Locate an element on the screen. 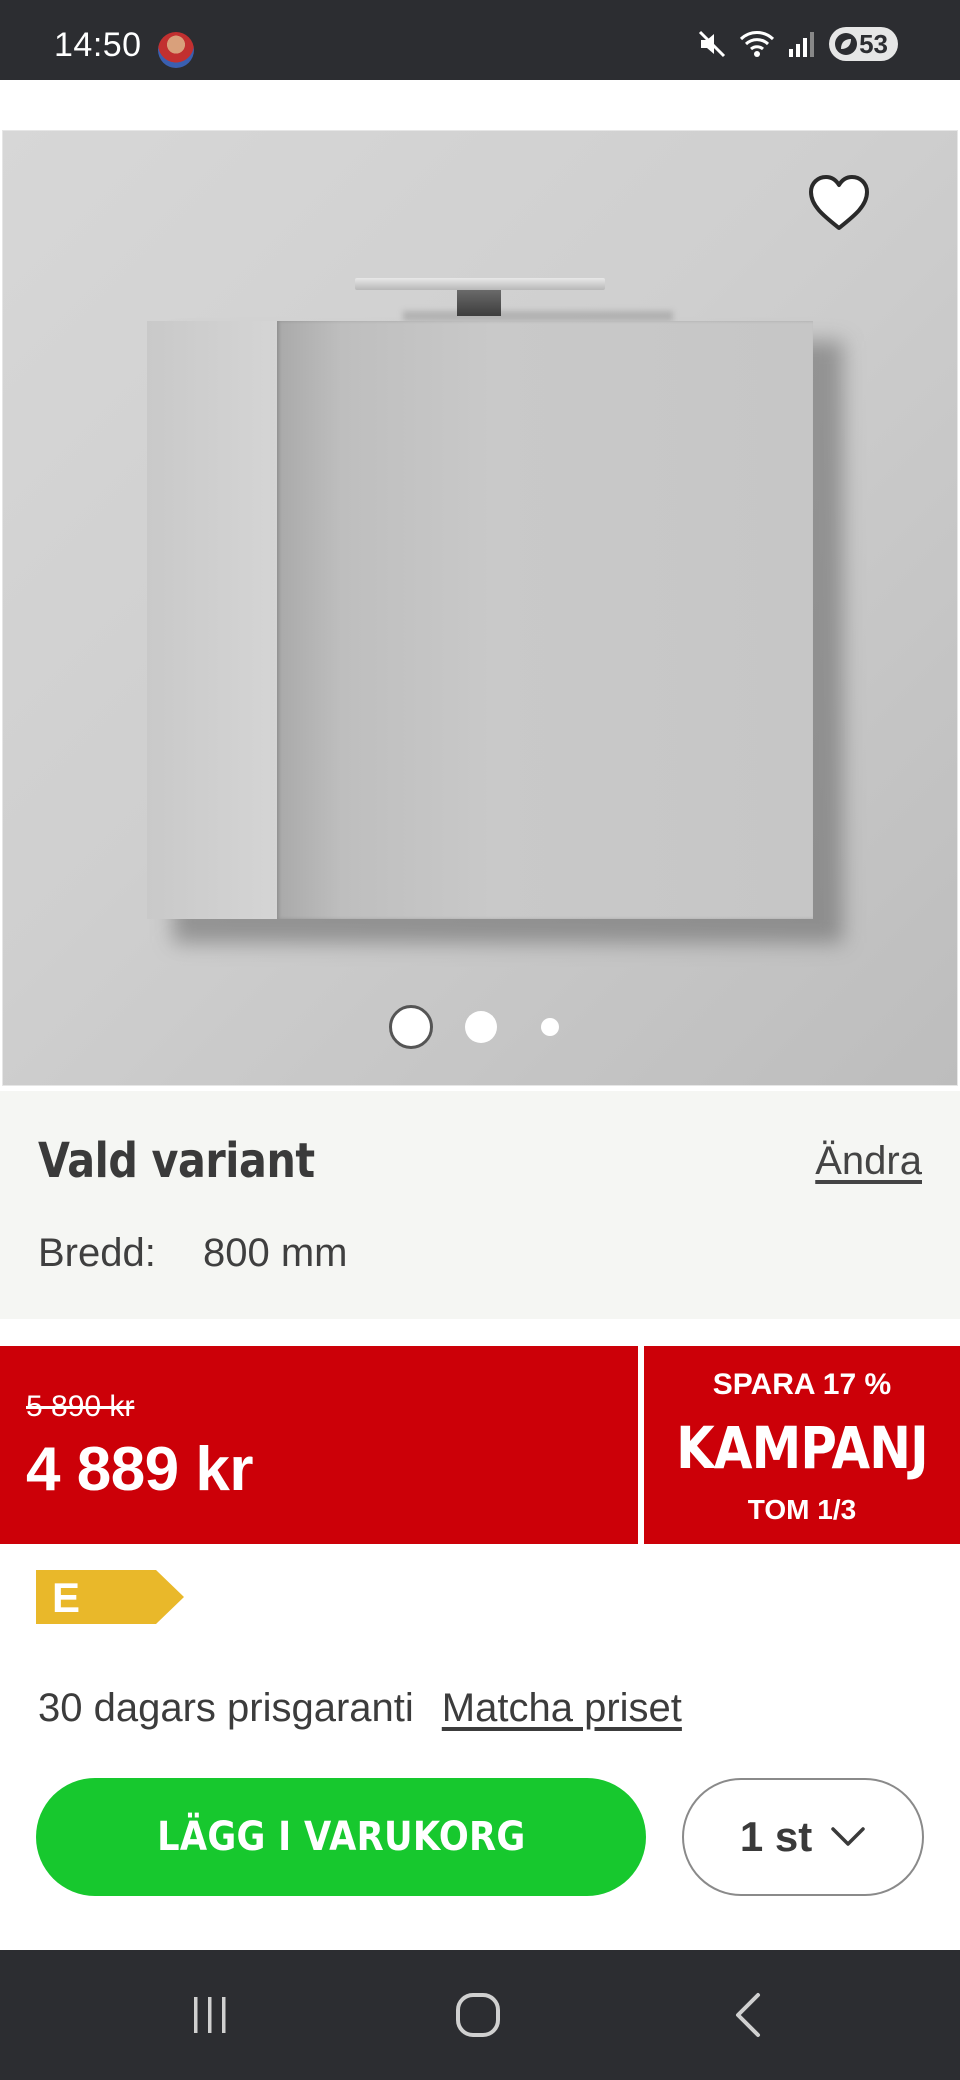 This screenshot has width=960, height=2080. home-icon is located at coordinates (478, 2015).